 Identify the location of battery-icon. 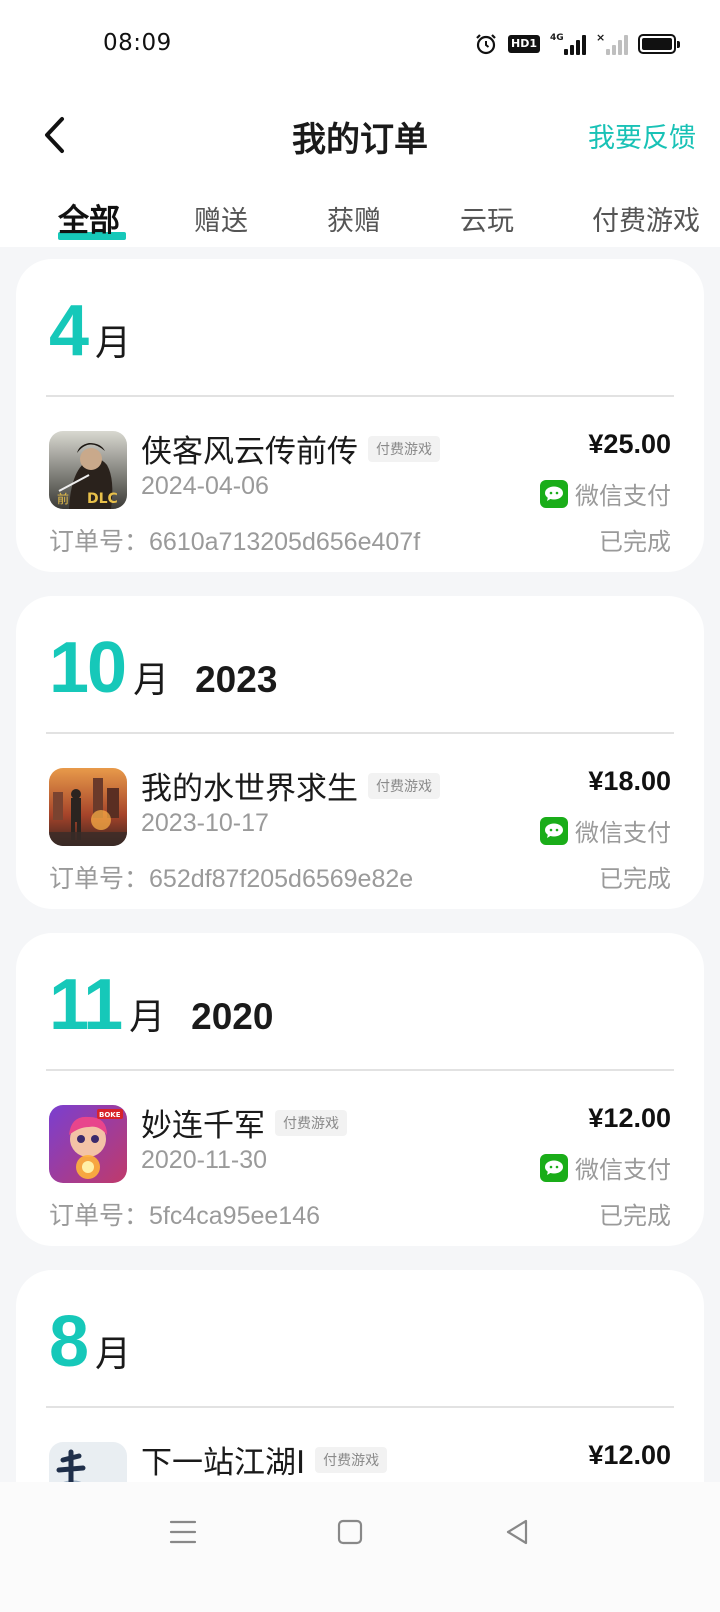
(659, 44).